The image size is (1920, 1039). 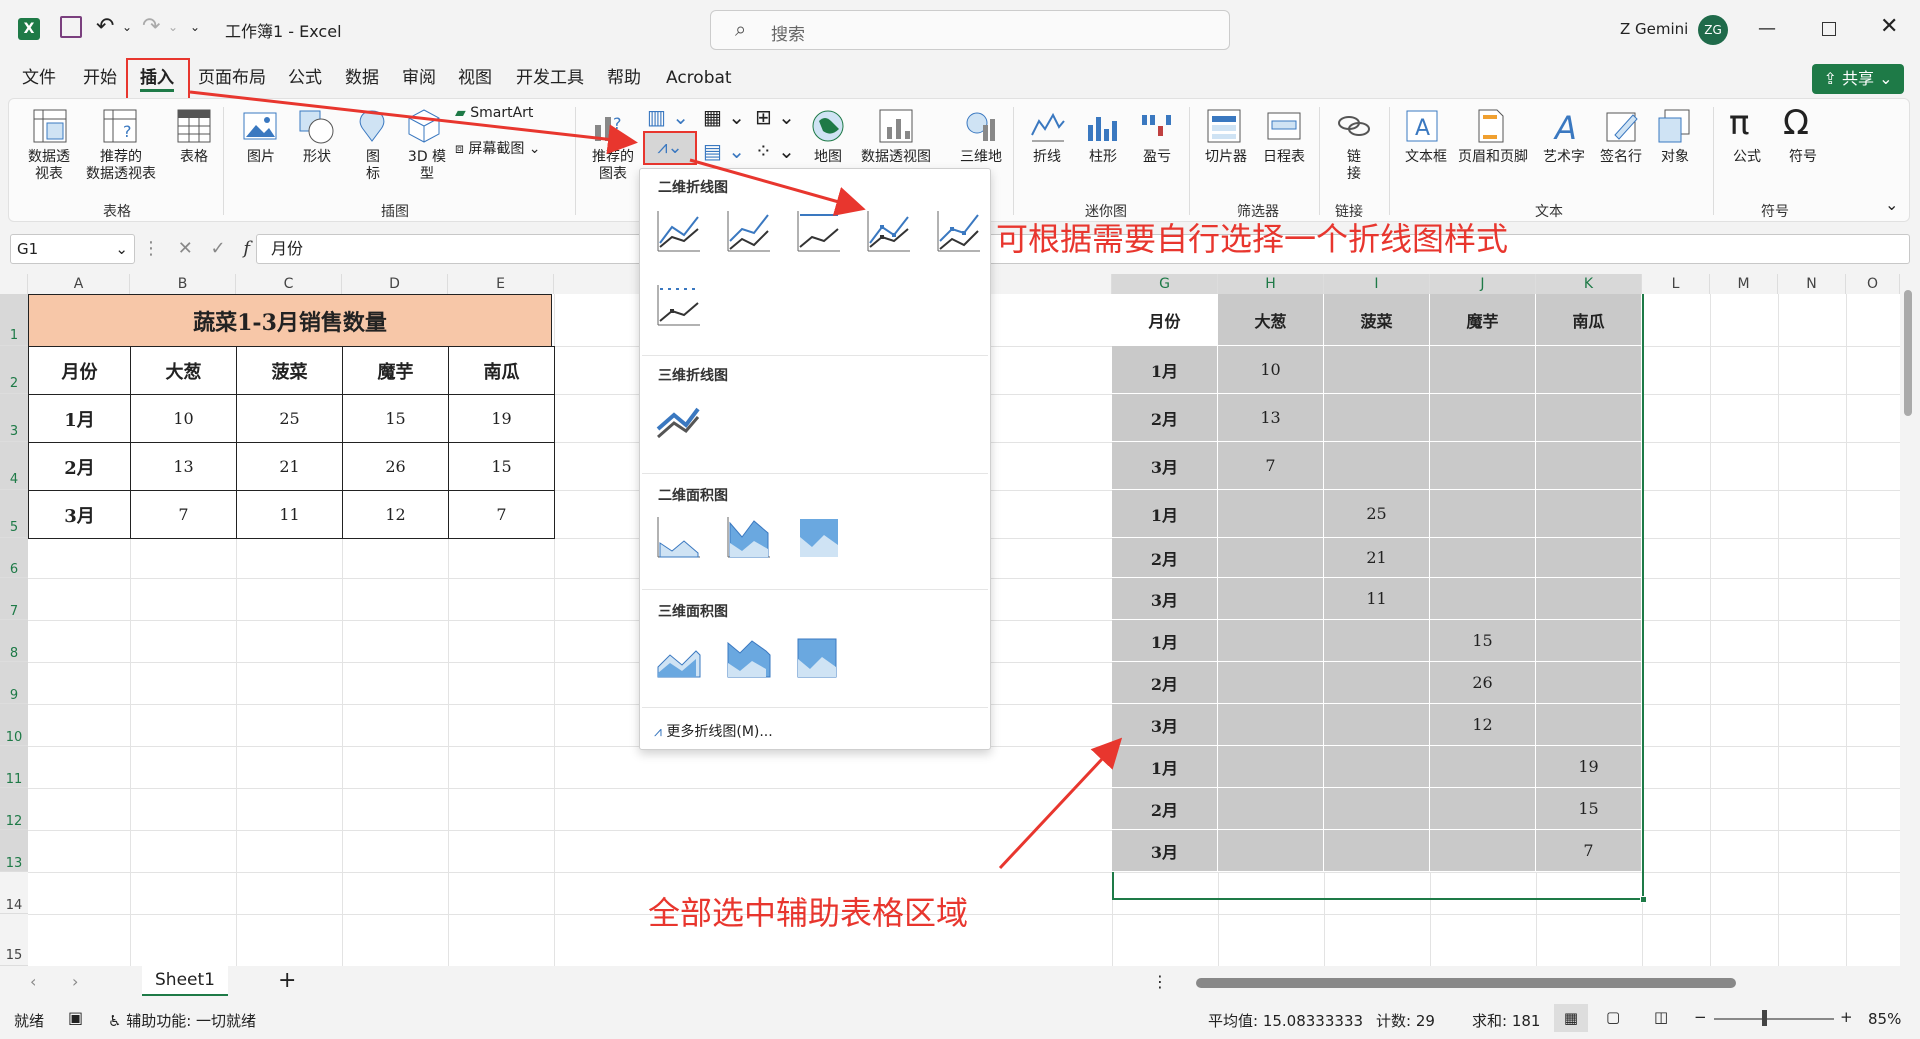 What do you see at coordinates (395, 370) in the screenshot?
I see `table1-header-cell: 魔芋` at bounding box center [395, 370].